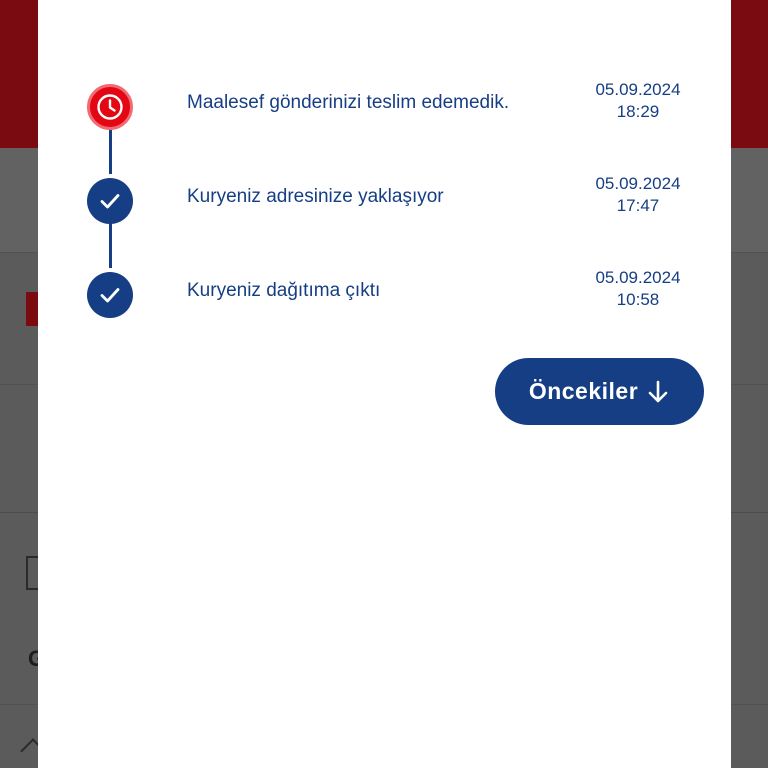 The height and width of the screenshot is (768, 768). What do you see at coordinates (638, 205) in the screenshot?
I see `timeline-item-time: 17:47` at bounding box center [638, 205].